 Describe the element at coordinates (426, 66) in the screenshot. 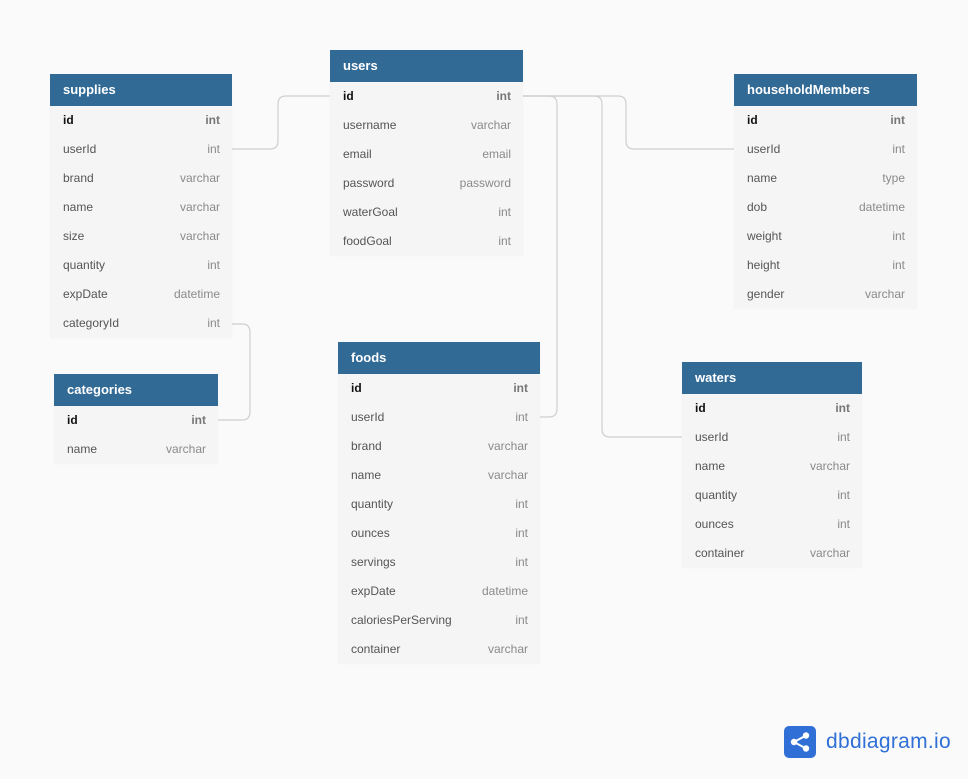

I see `table-header: users` at that location.